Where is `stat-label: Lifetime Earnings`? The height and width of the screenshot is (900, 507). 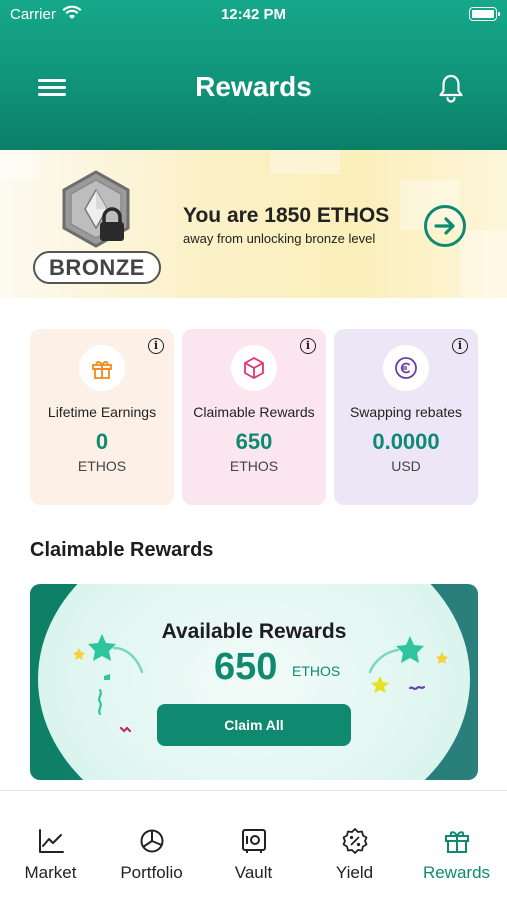 stat-label: Lifetime Earnings is located at coordinates (102, 412).